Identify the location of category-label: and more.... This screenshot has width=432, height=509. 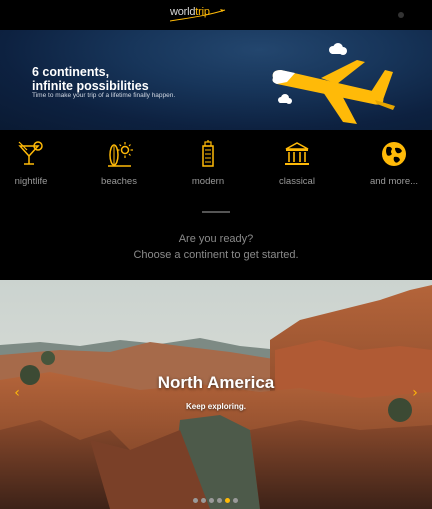
(394, 181).